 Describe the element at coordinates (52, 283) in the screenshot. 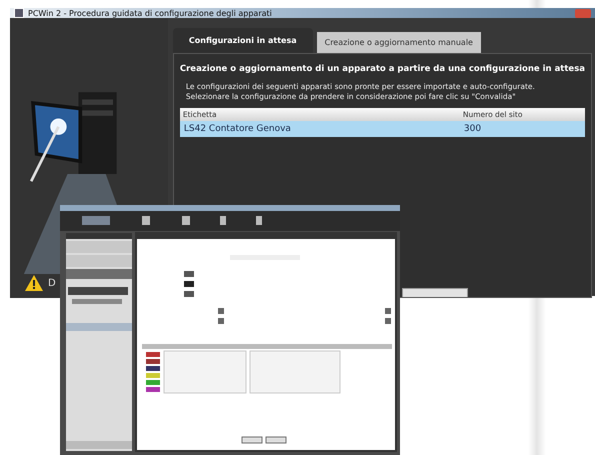

I see `message-text: D` at that location.